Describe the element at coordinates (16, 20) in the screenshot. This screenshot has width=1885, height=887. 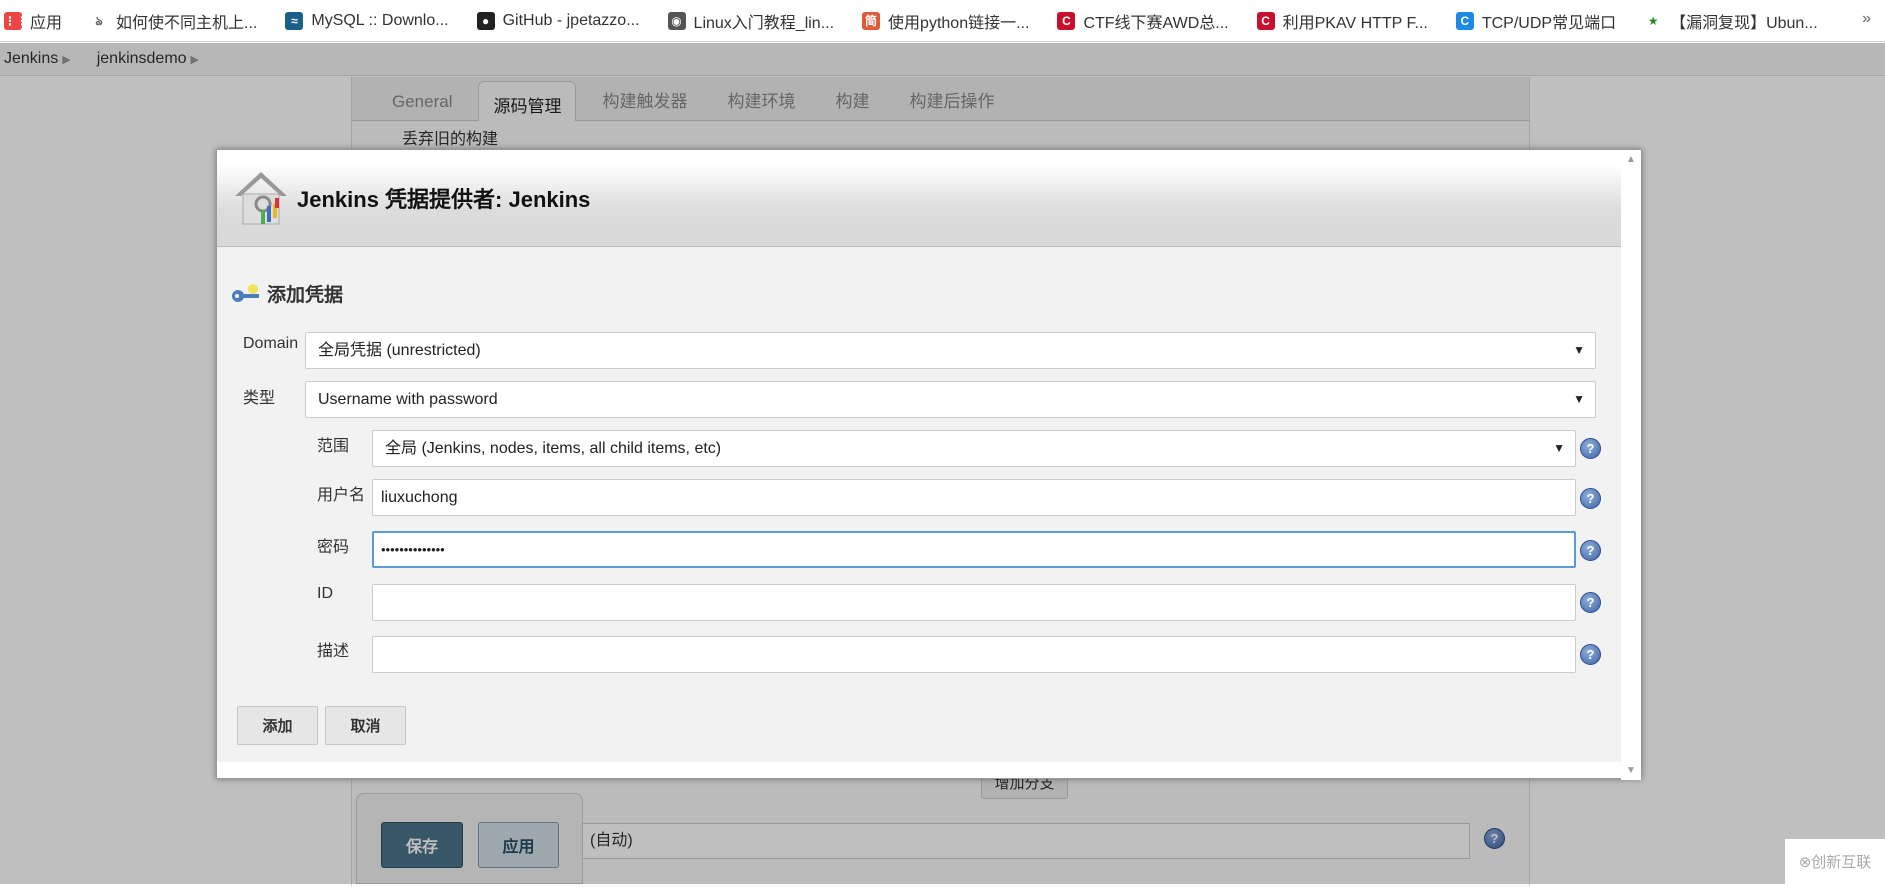
I see `apps-grid-icon: ⋮⋮` at that location.